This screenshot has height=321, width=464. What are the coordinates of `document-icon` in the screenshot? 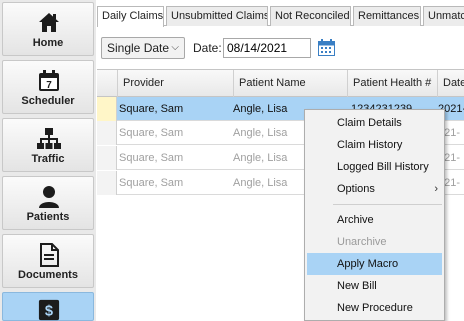 It's located at (49, 255).